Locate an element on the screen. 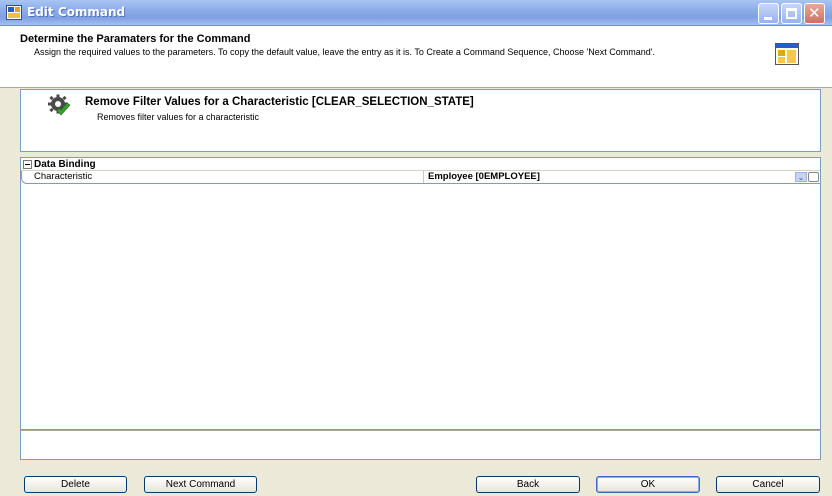 This screenshot has width=832, height=496. close-icon: ✕ is located at coordinates (814, 13).